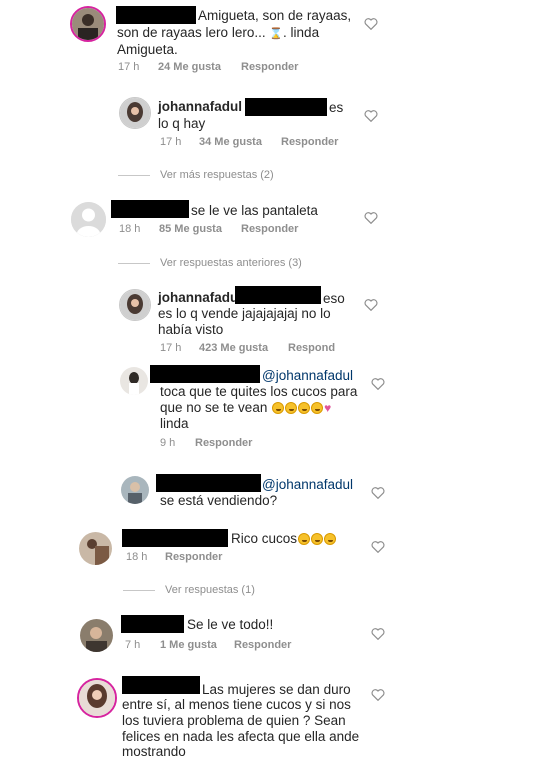 The image size is (557, 760). Describe the element at coordinates (133, 645) in the screenshot. I see `comment-time: 7 h` at that location.